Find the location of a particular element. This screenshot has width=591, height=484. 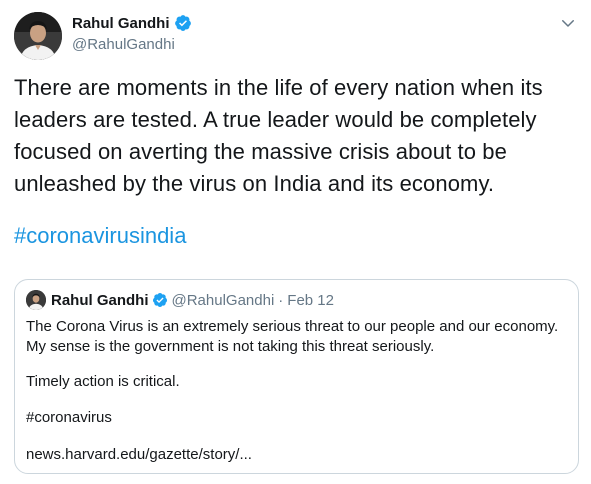

handle: @RahulGandhi is located at coordinates (132, 44).